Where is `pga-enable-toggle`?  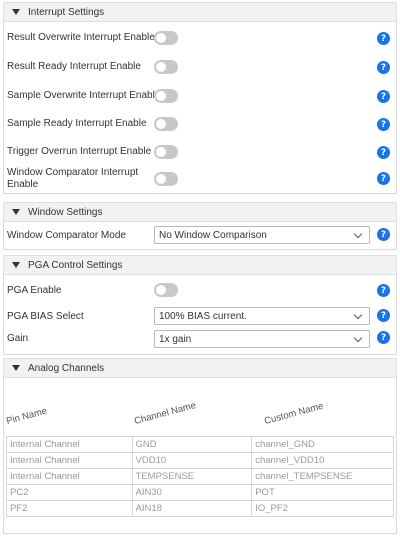
pga-enable-toggle is located at coordinates (166, 290).